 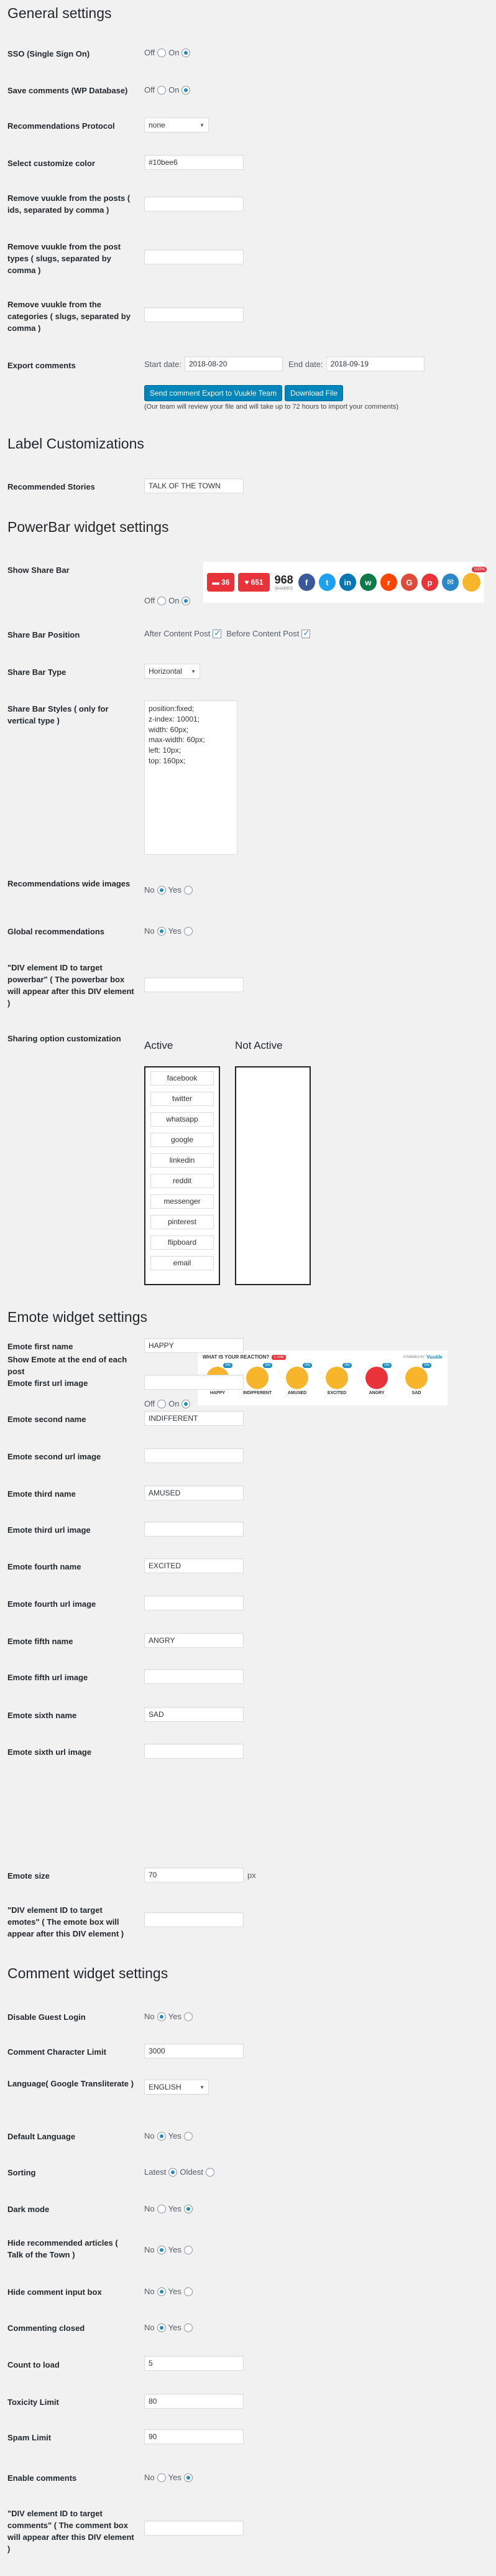 What do you see at coordinates (188, 2249) in the screenshot?
I see `hide-reco-yes-radio` at bounding box center [188, 2249].